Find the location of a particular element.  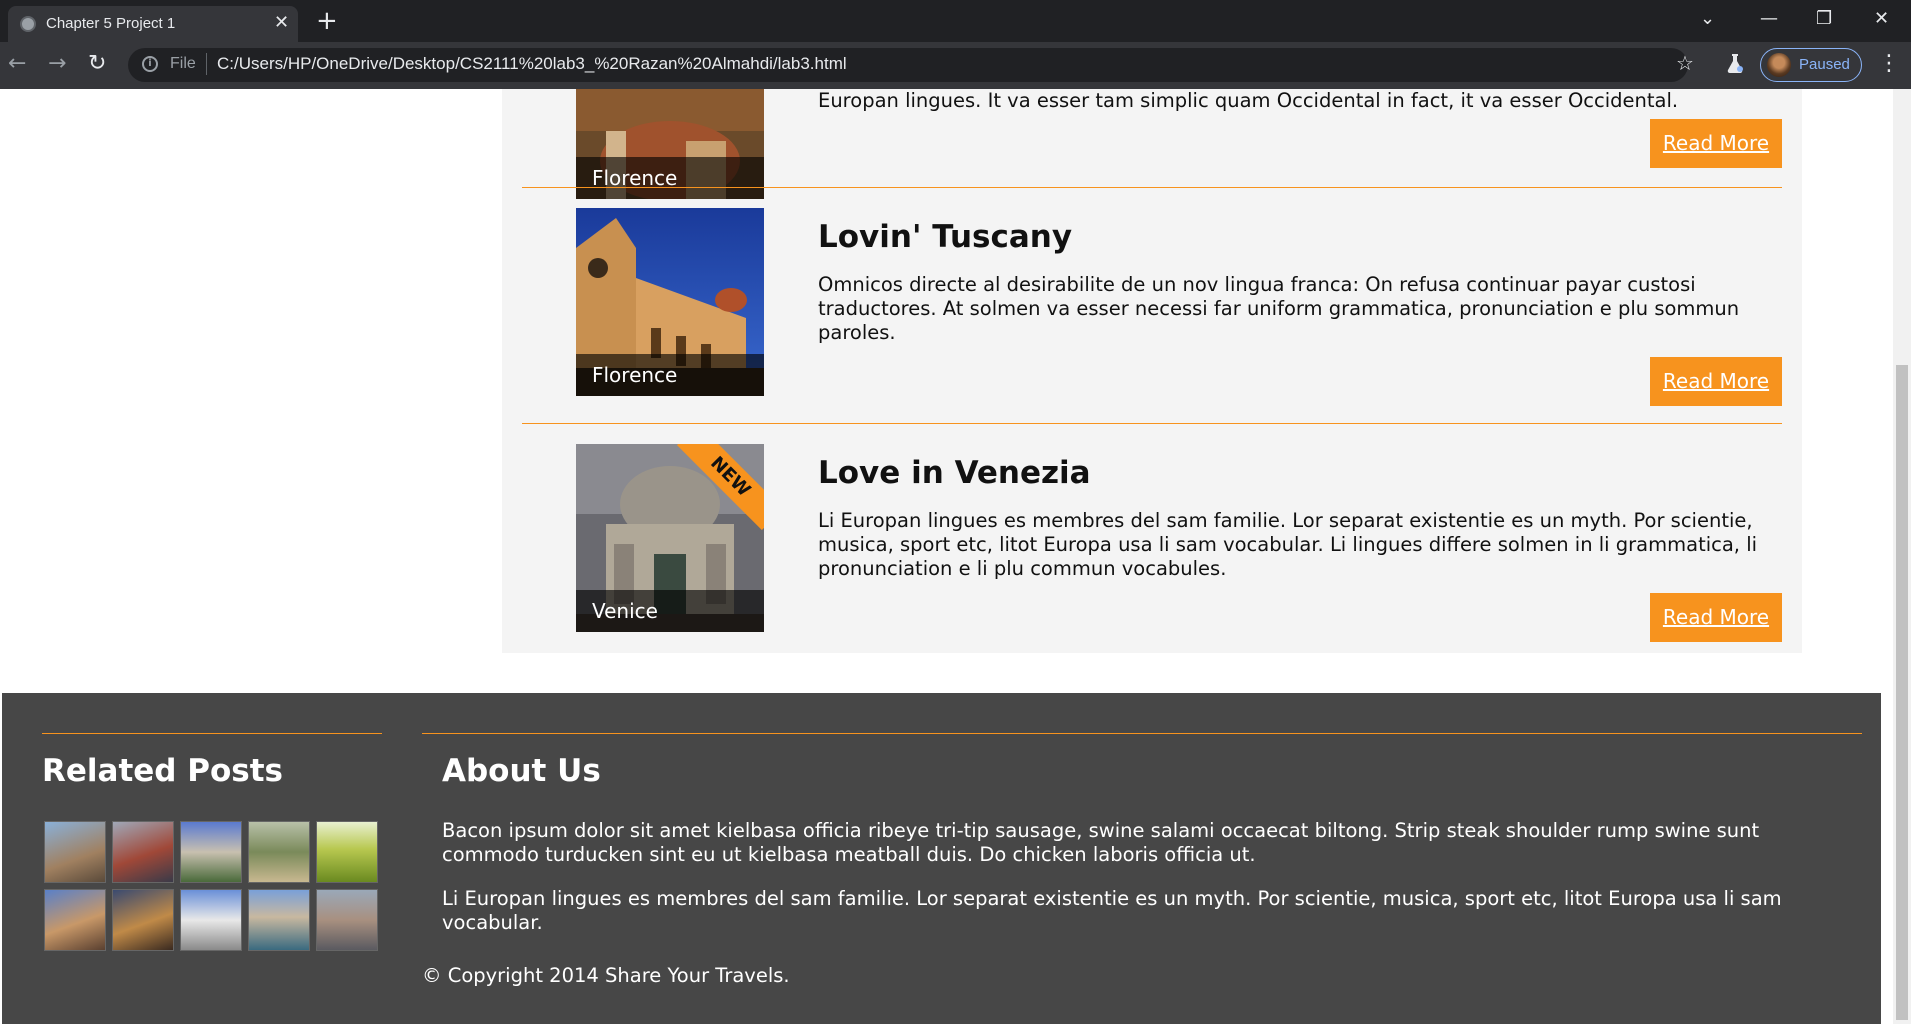

image-caption: Venice is located at coordinates (670, 611).